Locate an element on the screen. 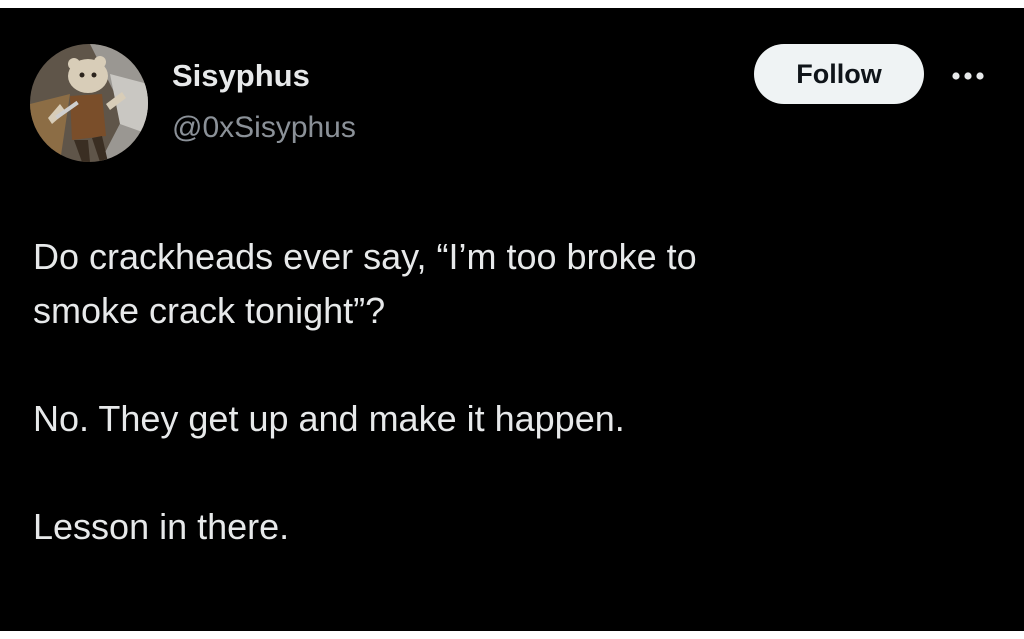 The height and width of the screenshot is (639, 1024). tweet-paragraph: No. They get up and make it happen. is located at coordinates (329, 418).